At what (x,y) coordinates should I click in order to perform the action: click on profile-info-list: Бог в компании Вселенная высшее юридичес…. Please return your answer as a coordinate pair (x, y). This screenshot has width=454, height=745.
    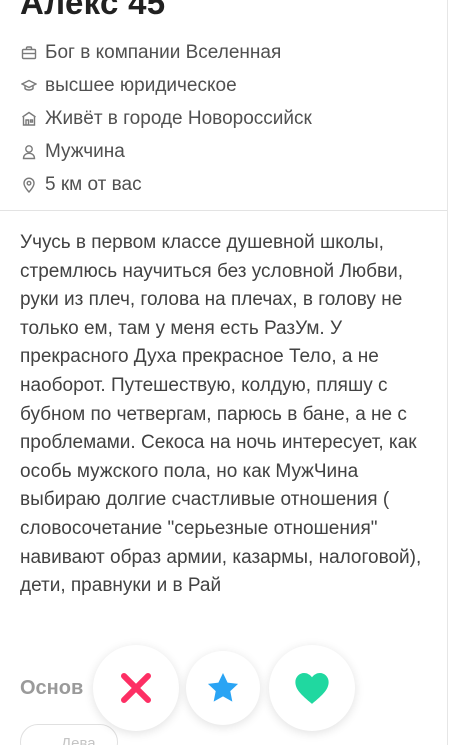
    Looking at the image, I should click on (166, 118).